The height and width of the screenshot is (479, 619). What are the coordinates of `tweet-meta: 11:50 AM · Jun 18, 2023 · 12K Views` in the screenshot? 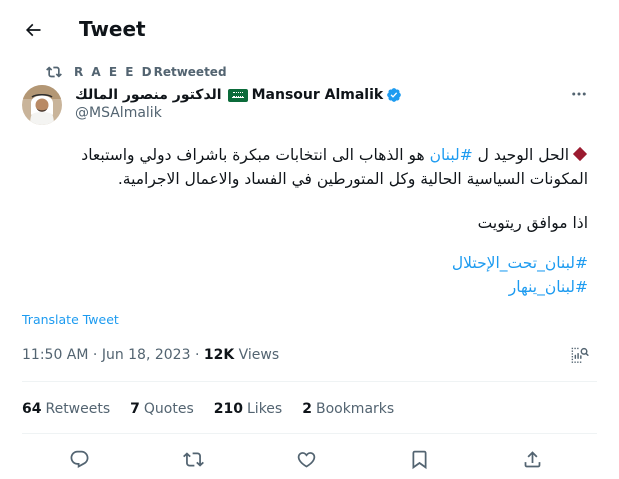 It's located at (151, 355).